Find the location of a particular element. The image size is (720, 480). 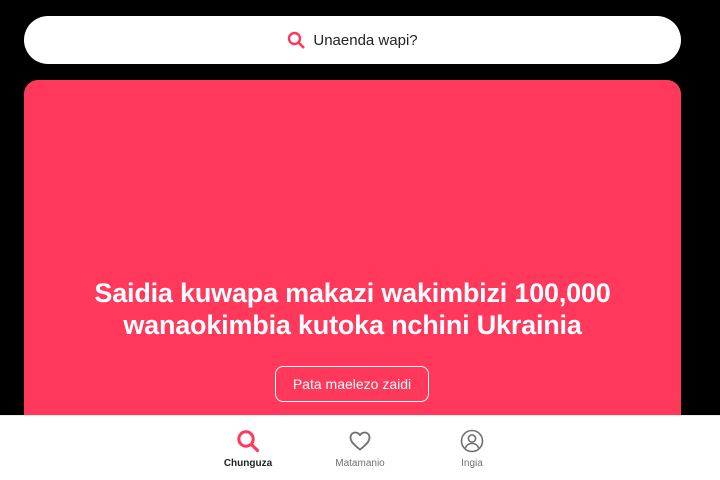

user-circle-icon is located at coordinates (472, 441).